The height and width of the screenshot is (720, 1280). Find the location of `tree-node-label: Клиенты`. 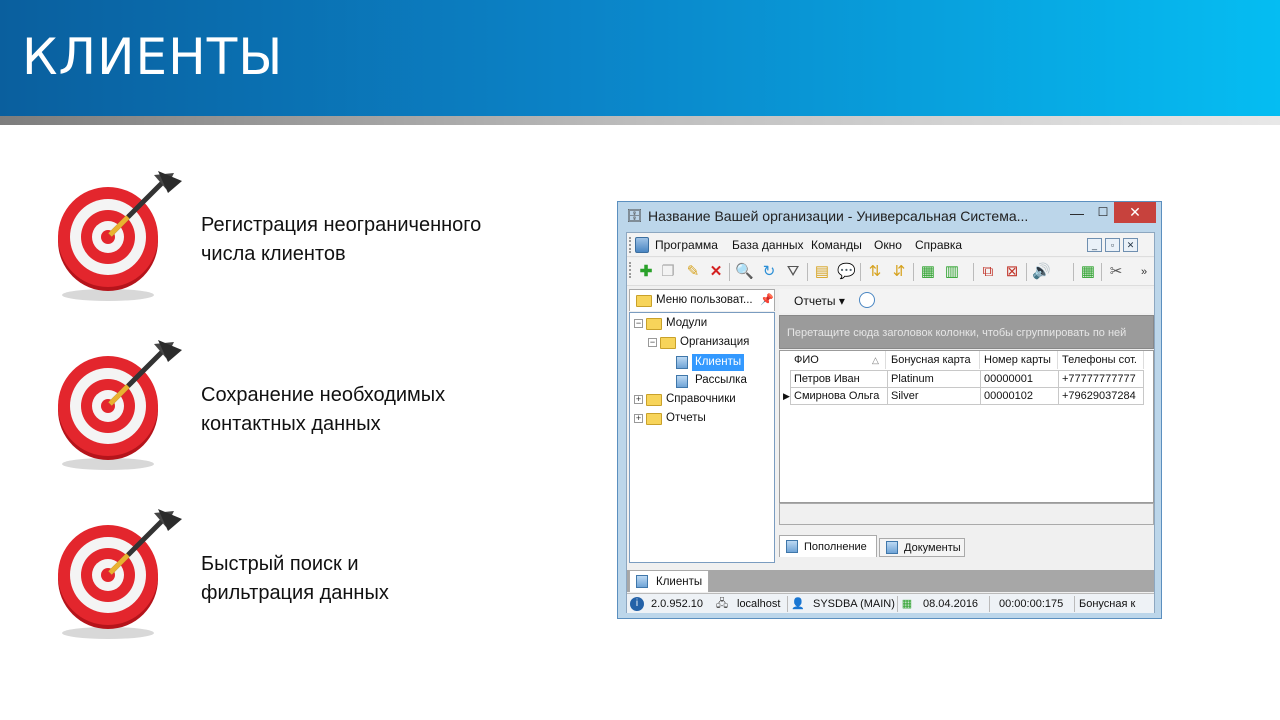

tree-node-label: Клиенты is located at coordinates (718, 362).